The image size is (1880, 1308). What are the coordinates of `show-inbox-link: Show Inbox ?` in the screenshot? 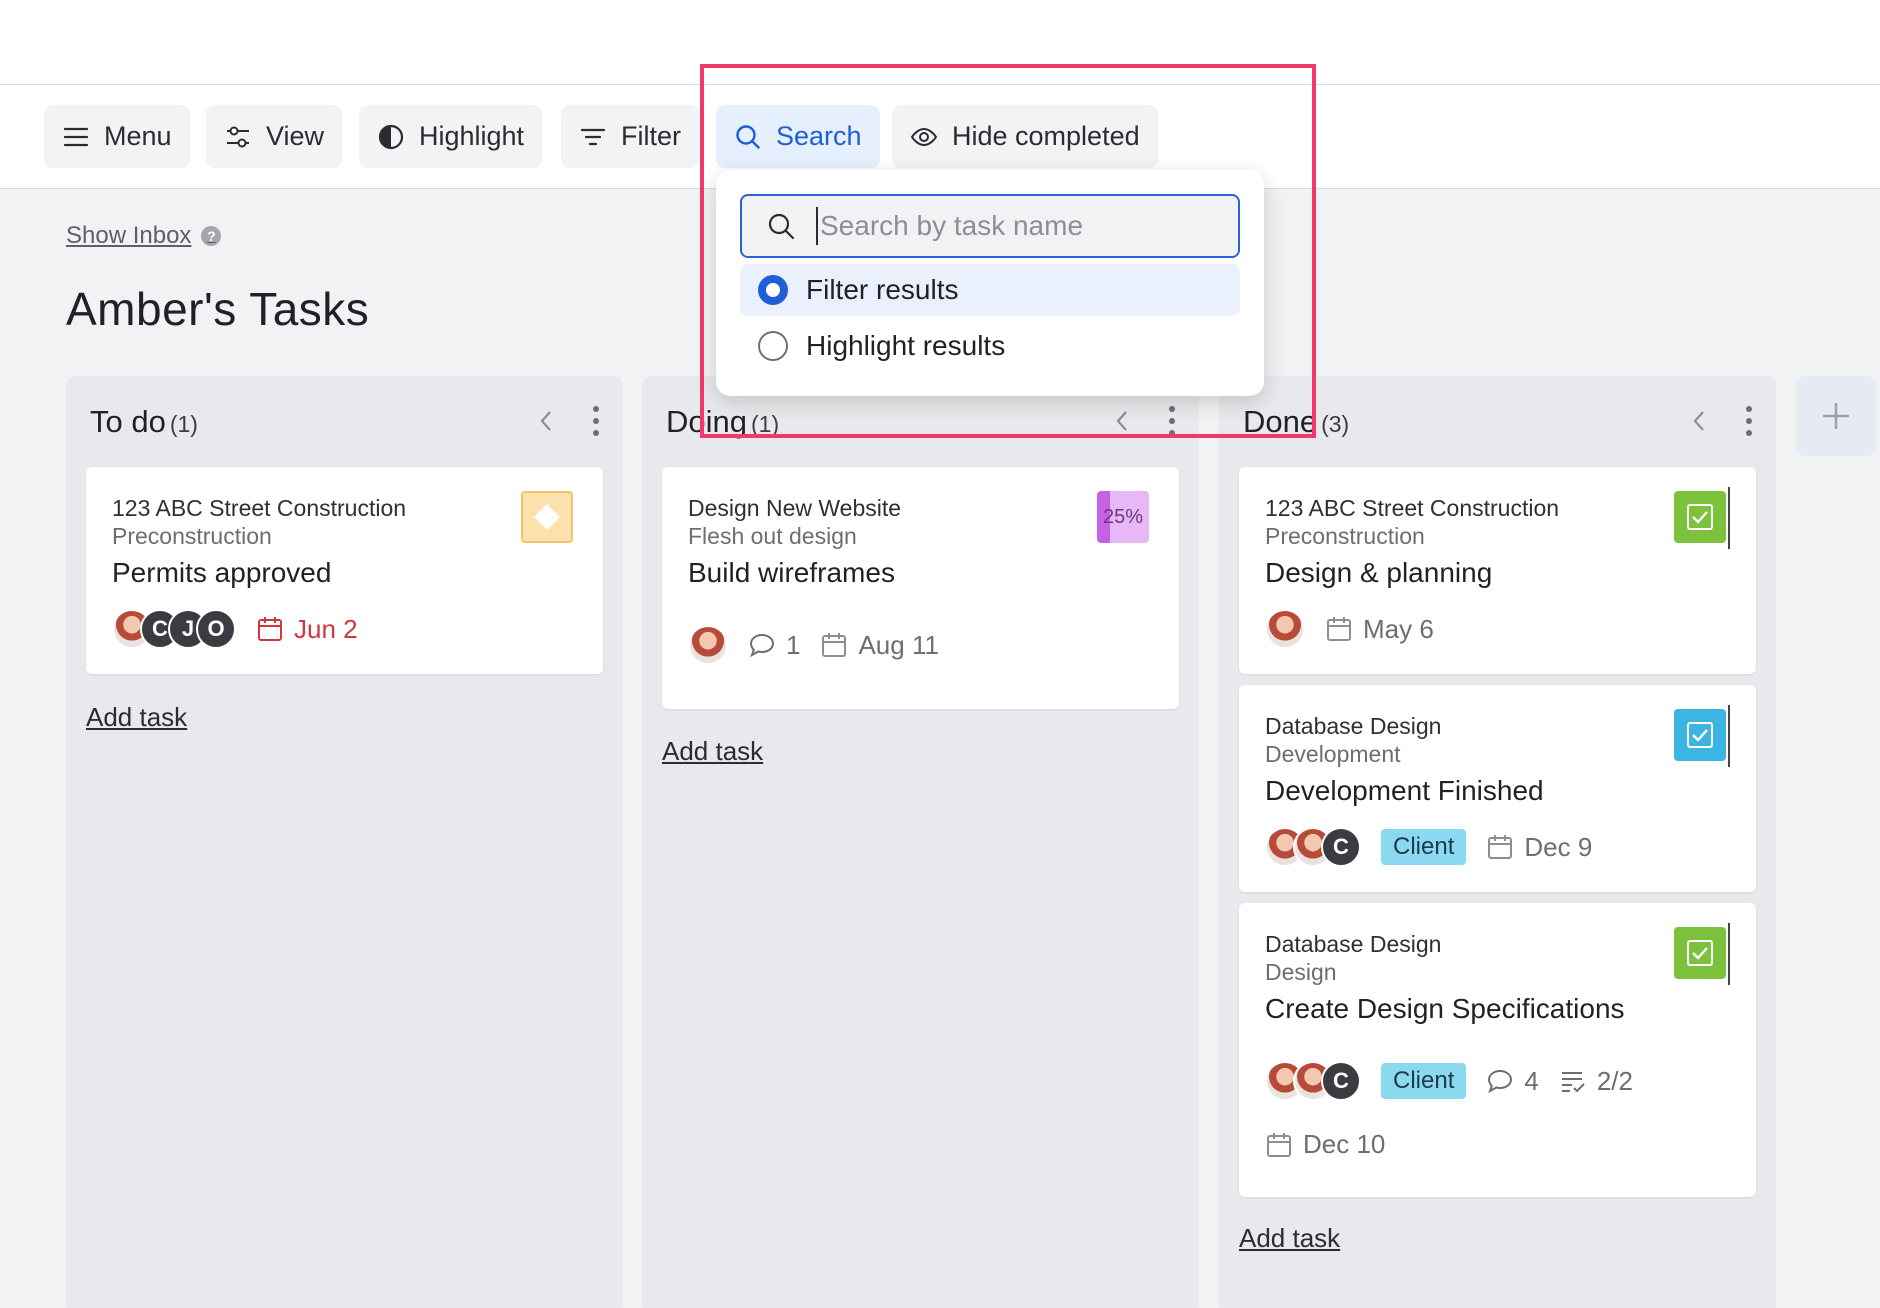 It's located at (144, 236).